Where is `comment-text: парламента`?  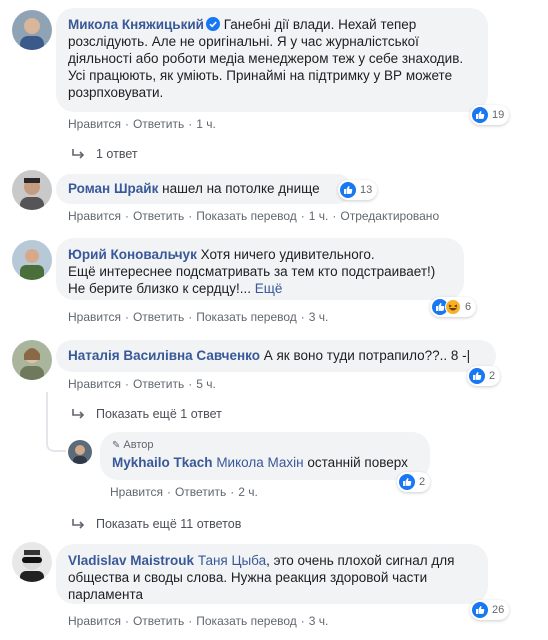
comment-text: парламента is located at coordinates (106, 594).